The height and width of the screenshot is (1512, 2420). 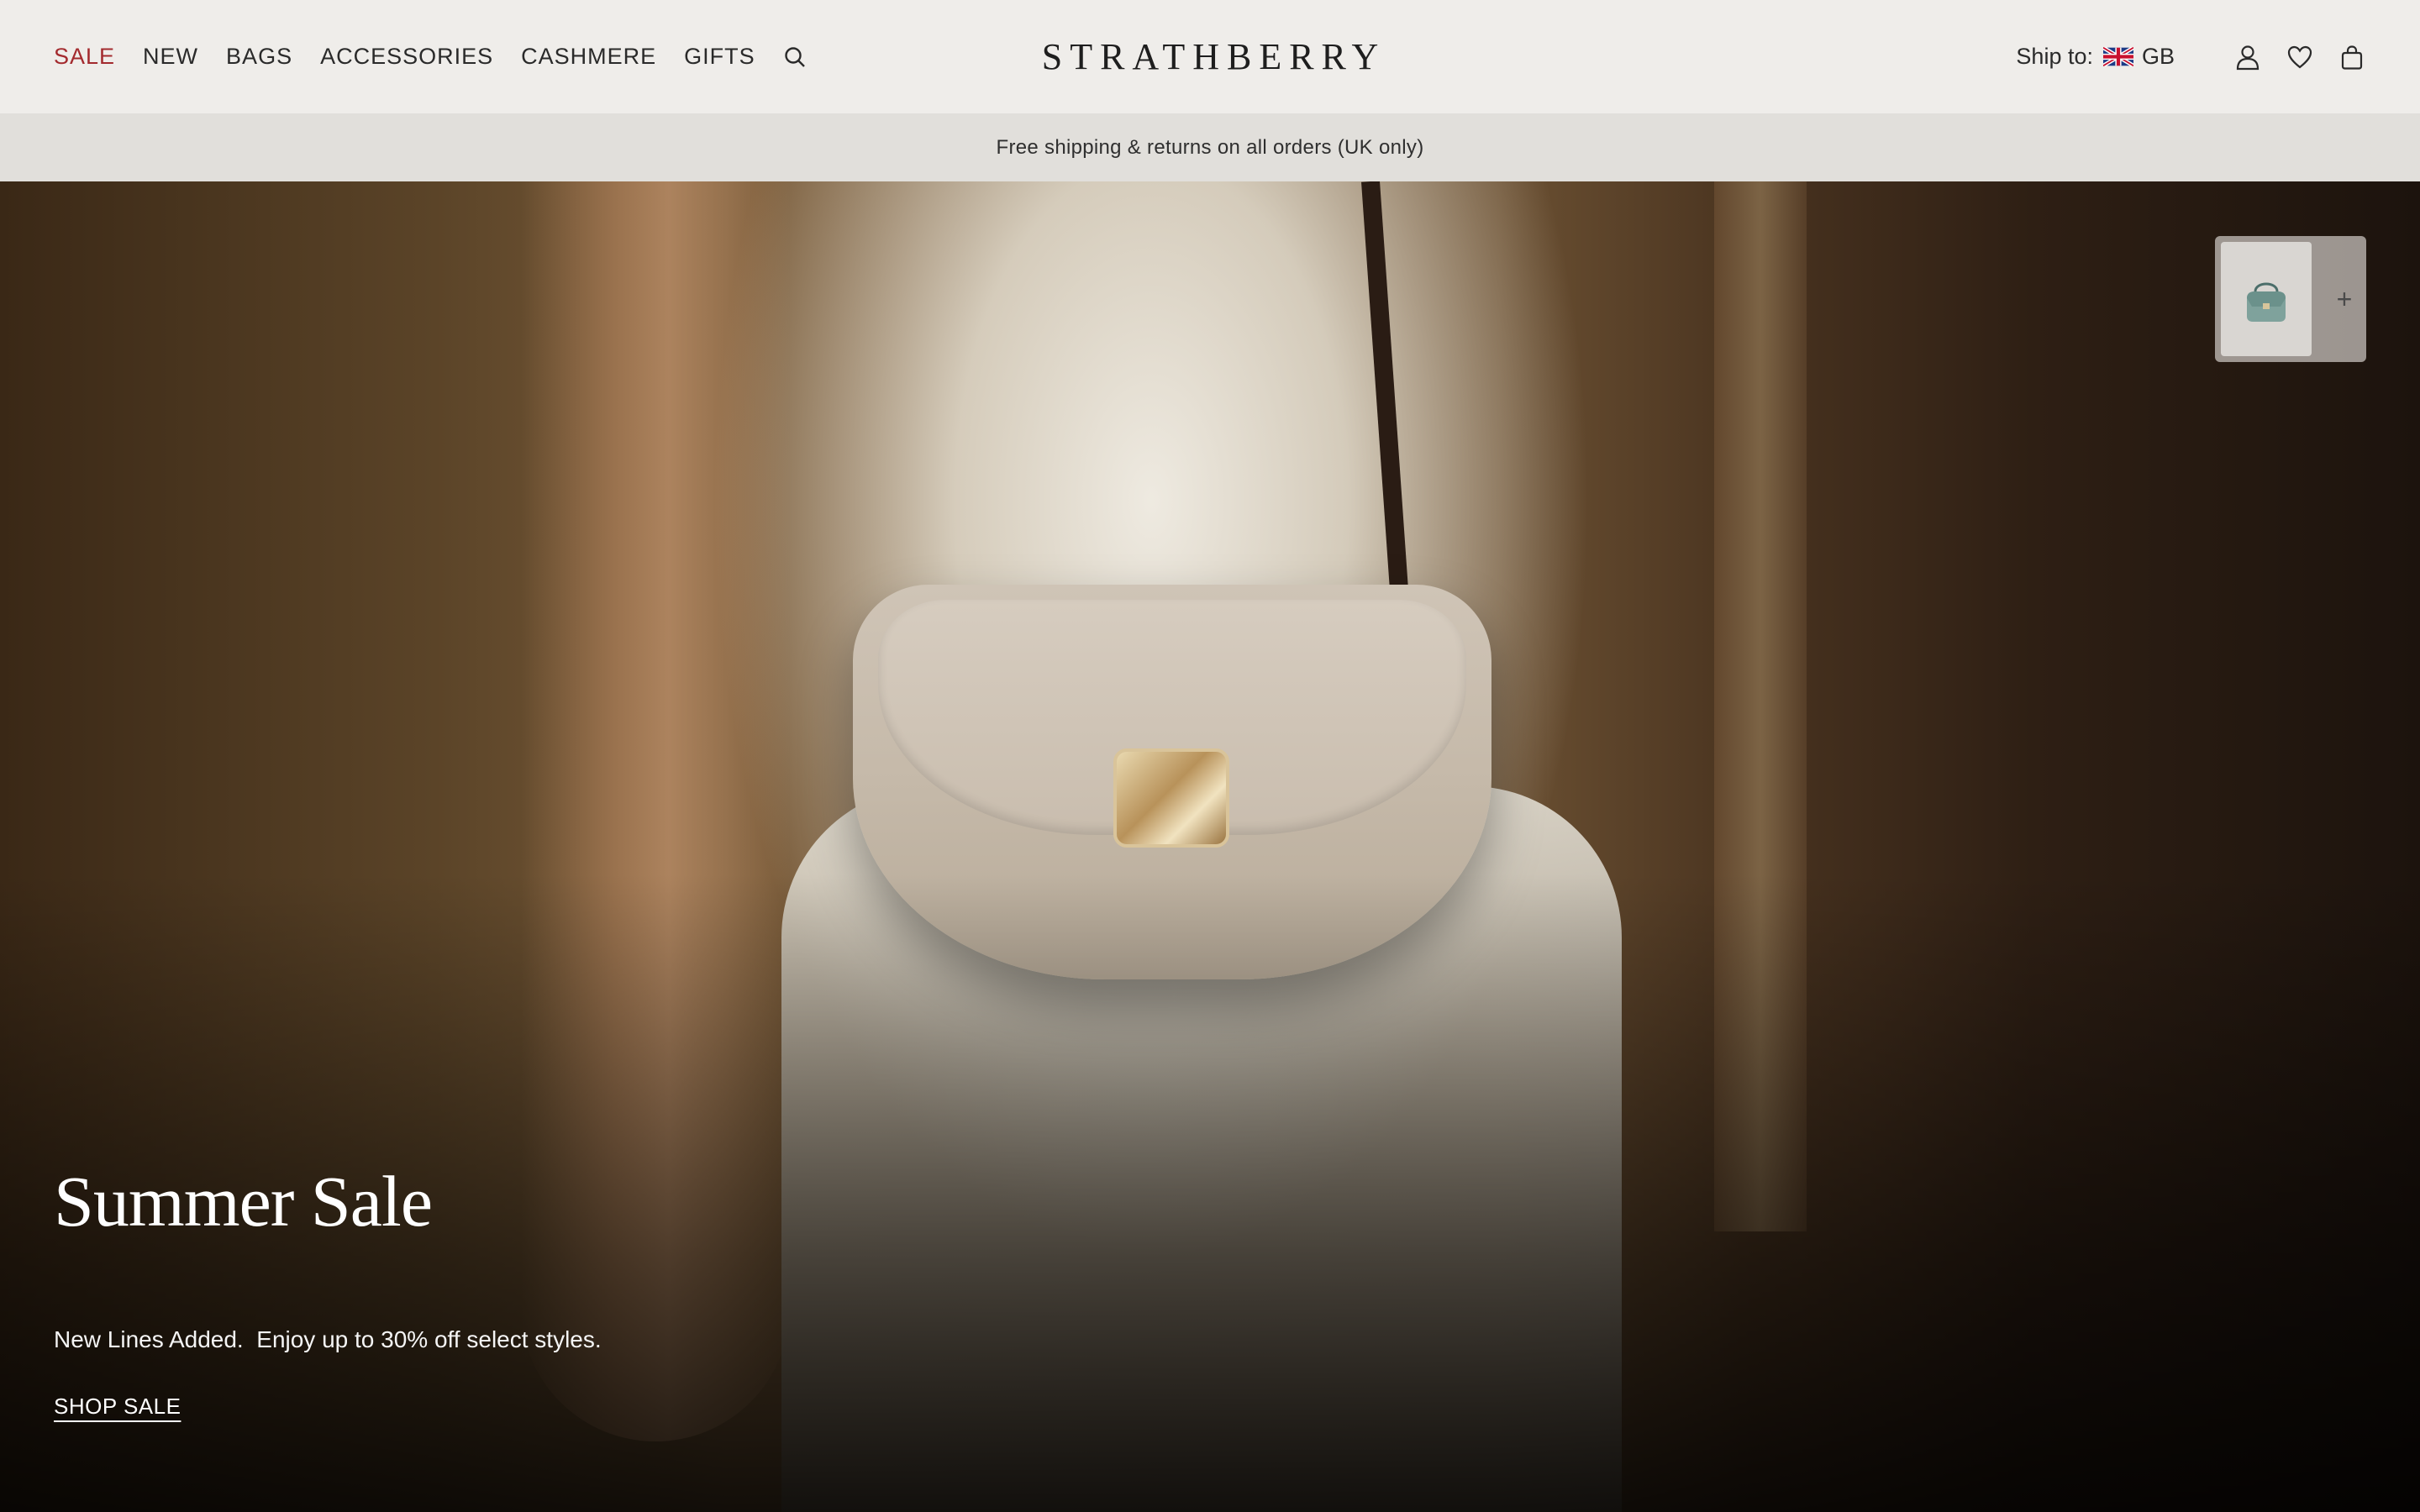 What do you see at coordinates (719, 57) in the screenshot?
I see `nav-gifts: GIFTS` at bounding box center [719, 57].